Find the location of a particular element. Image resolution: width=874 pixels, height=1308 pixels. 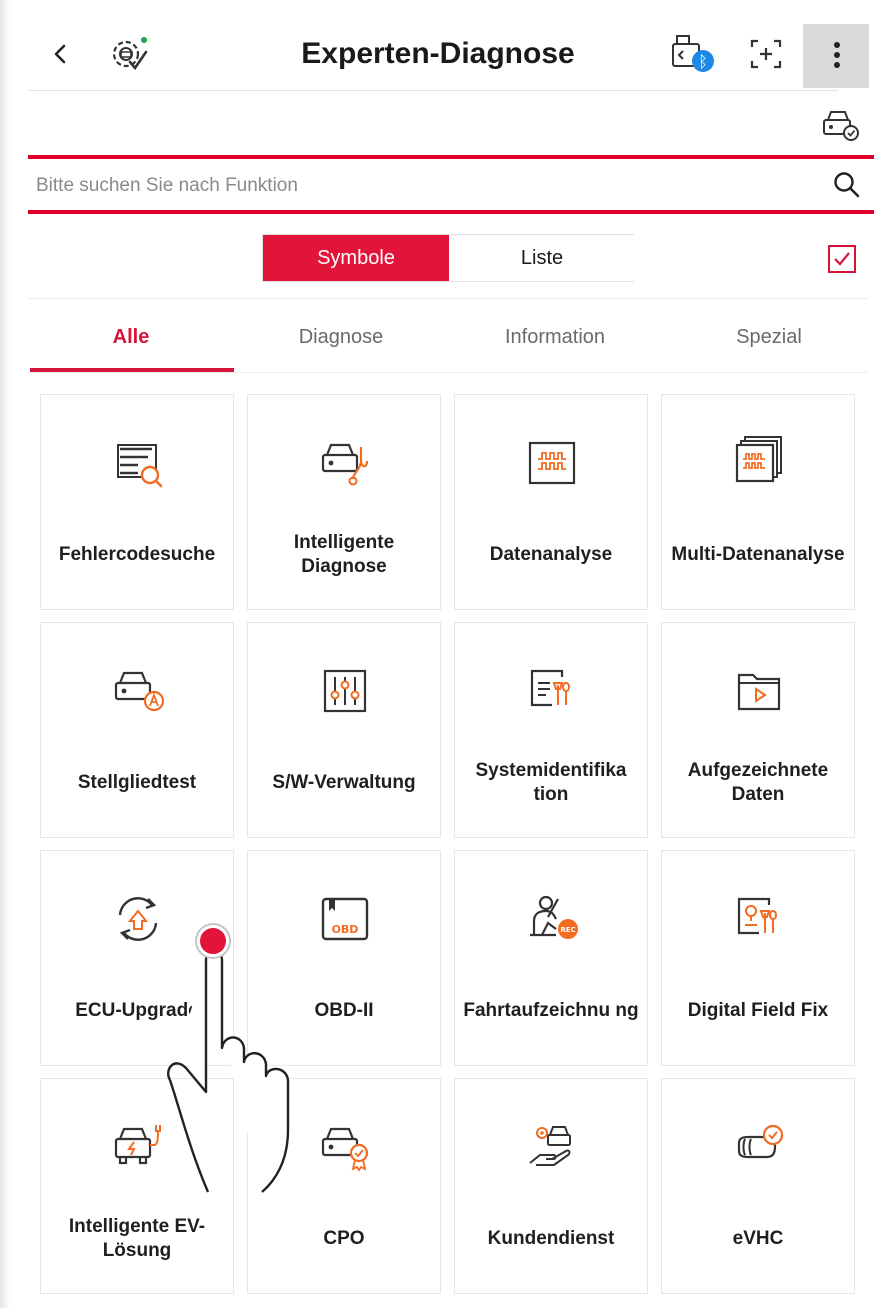

function-tile-label: Intelligente Diagnose is located at coordinates (344, 554).